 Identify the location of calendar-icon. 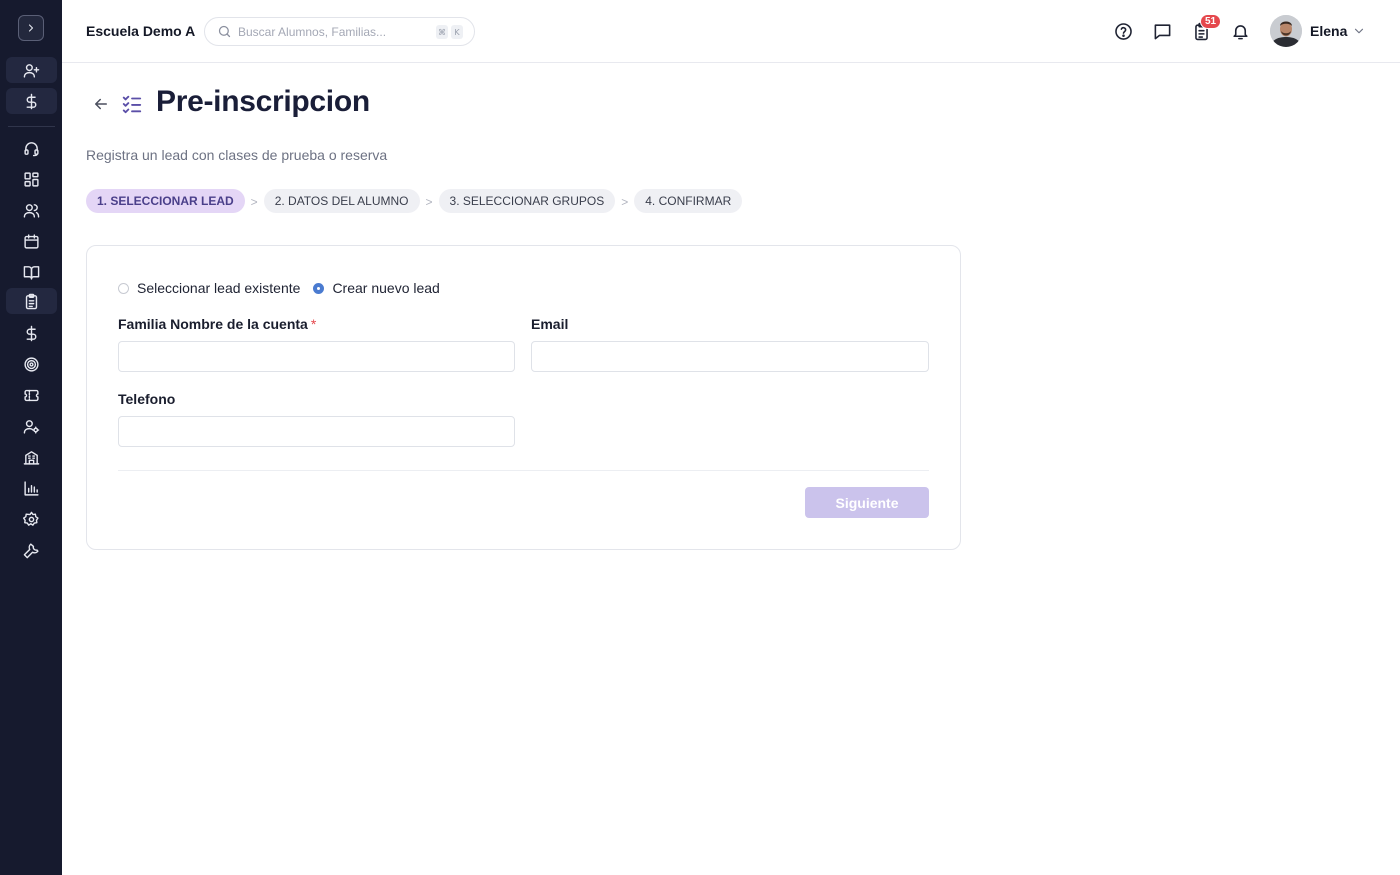
(31, 241).